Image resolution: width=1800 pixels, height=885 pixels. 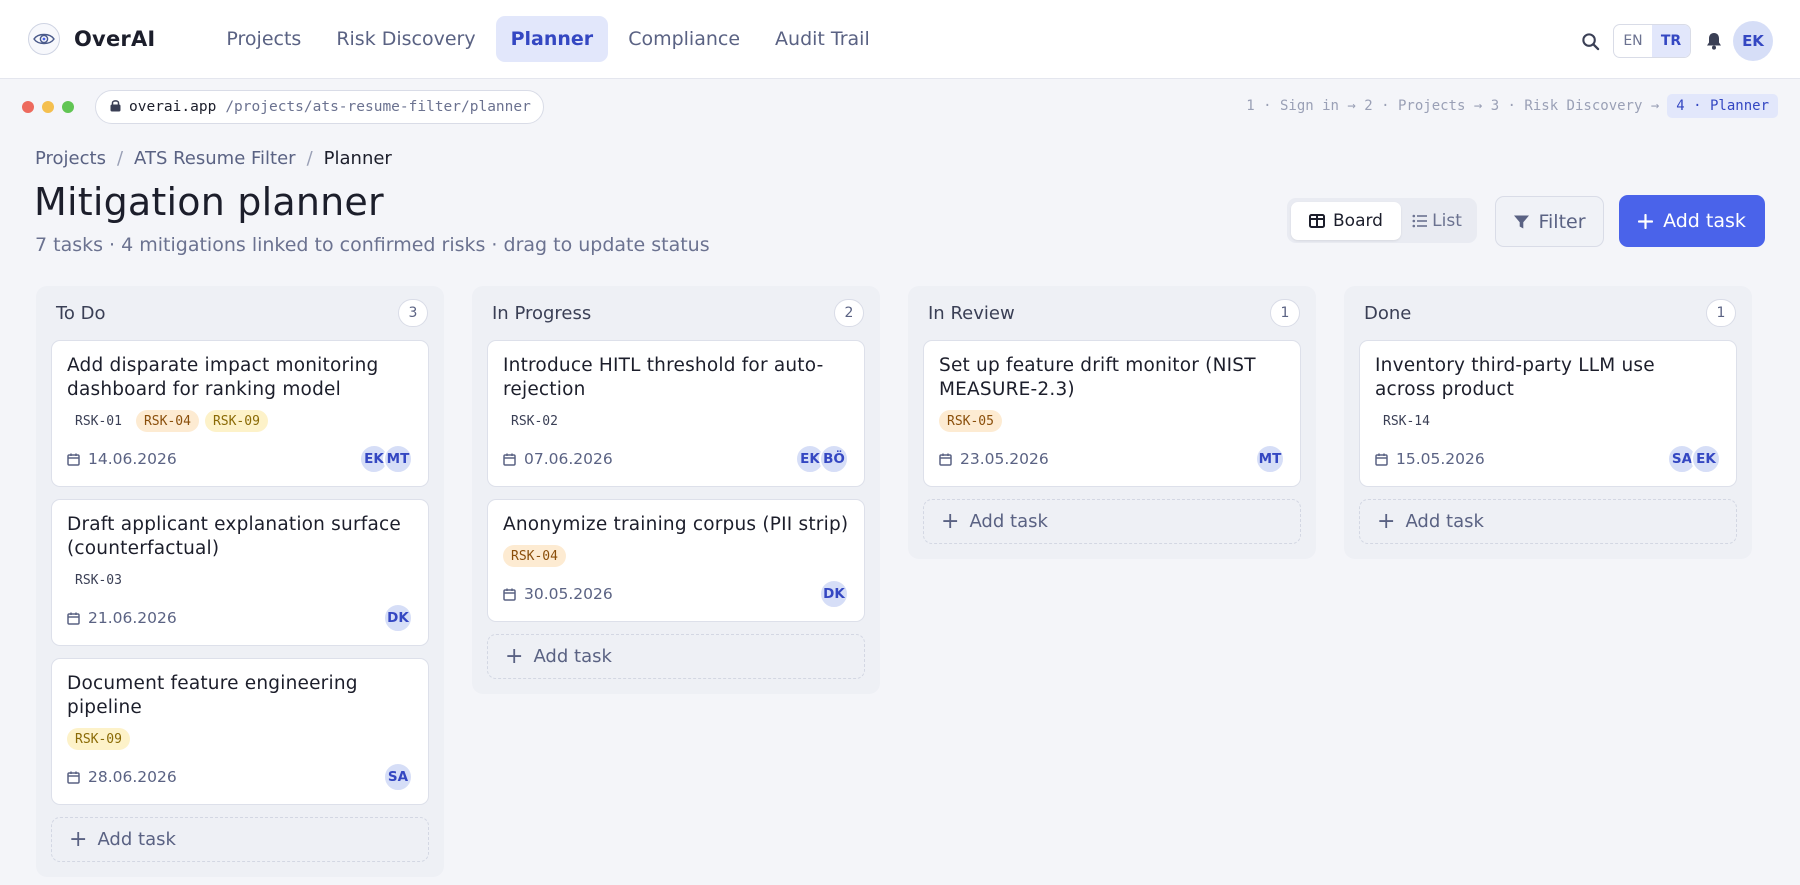 What do you see at coordinates (1548, 459) in the screenshot?
I see `task-footer: 15.05.2026 SA EK` at bounding box center [1548, 459].